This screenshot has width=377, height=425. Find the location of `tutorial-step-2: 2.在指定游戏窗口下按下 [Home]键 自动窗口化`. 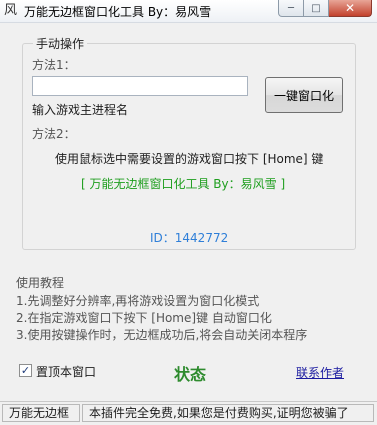

tutorial-step-2: 2.在指定游戏窗口下按下 [Home]键 自动窗口化 is located at coordinates (144, 318).